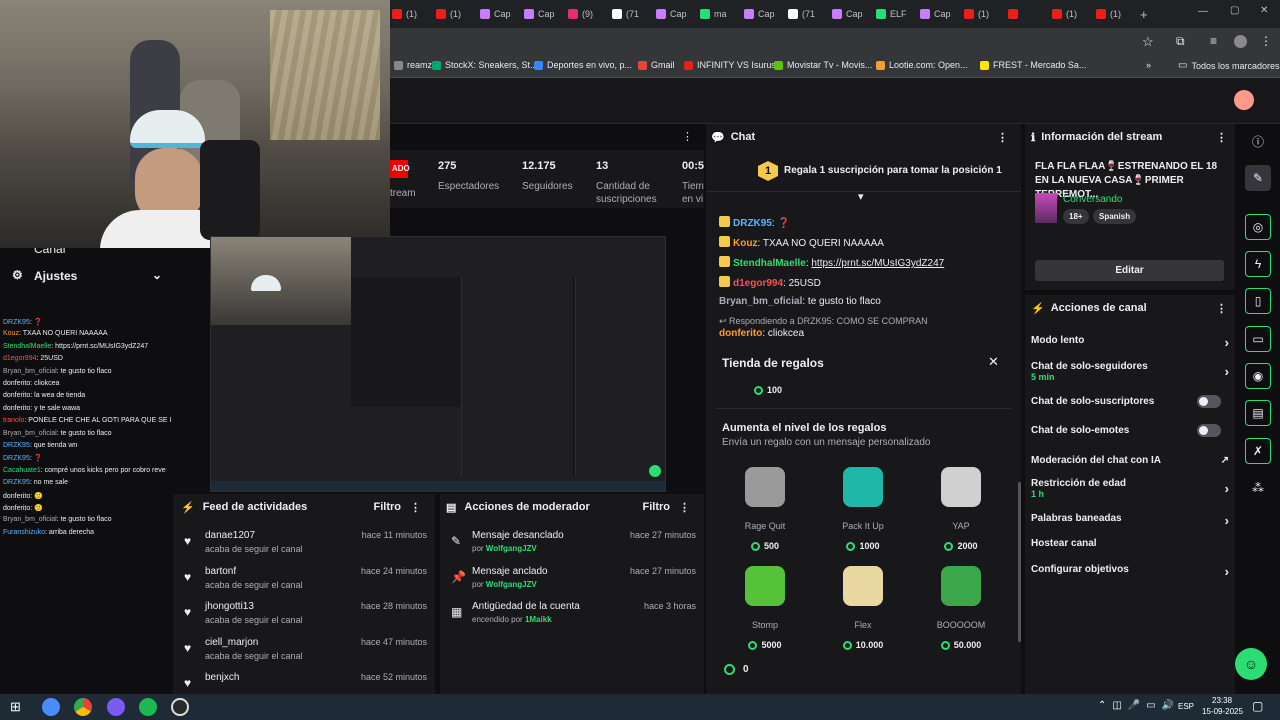  I want to click on mod-menu-icon: ⋮, so click(684, 507).